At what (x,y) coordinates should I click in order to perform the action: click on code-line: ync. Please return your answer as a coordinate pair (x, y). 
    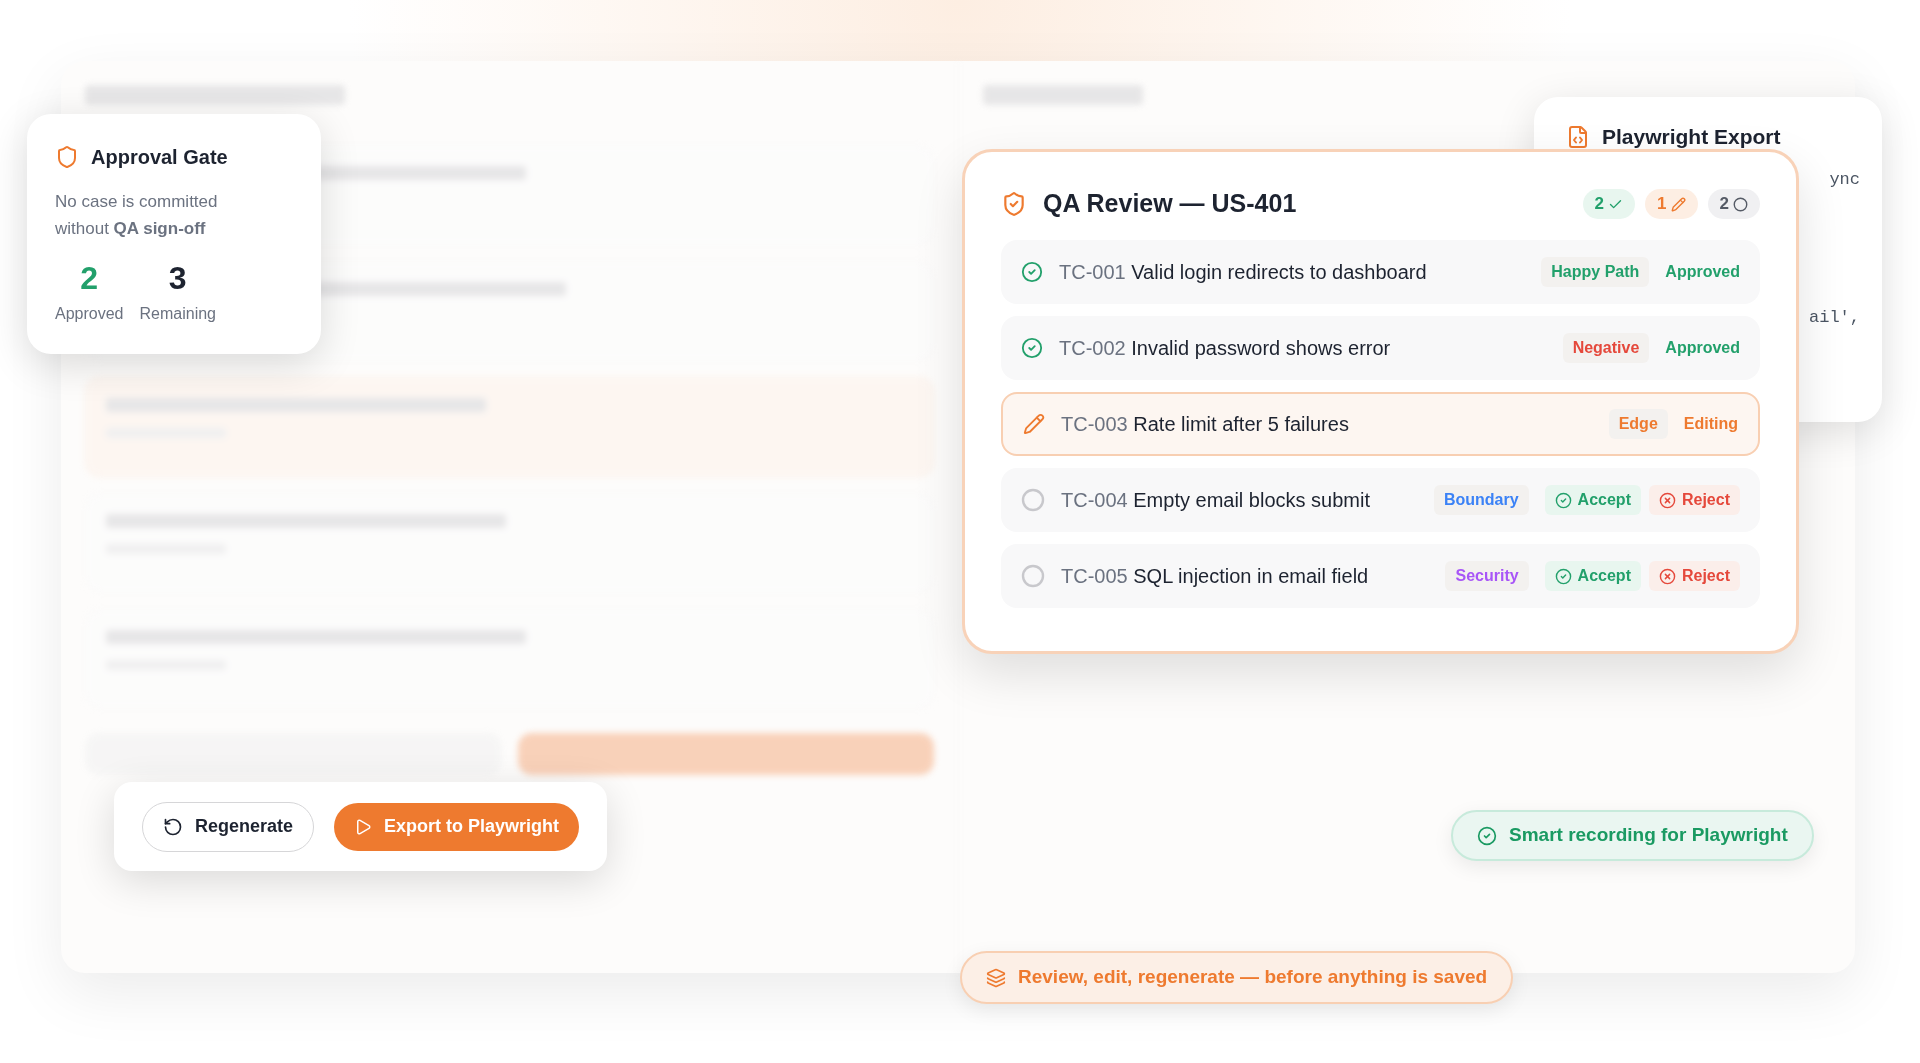
    Looking at the image, I should click on (1844, 180).